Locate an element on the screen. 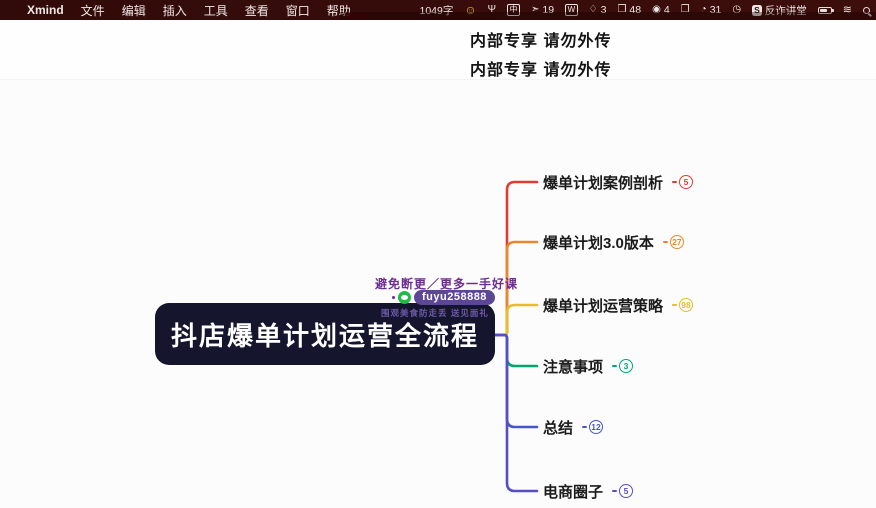 Image resolution: width=876 pixels, height=508 pixels. coins-icon: ◉ is located at coordinates (656, 9).